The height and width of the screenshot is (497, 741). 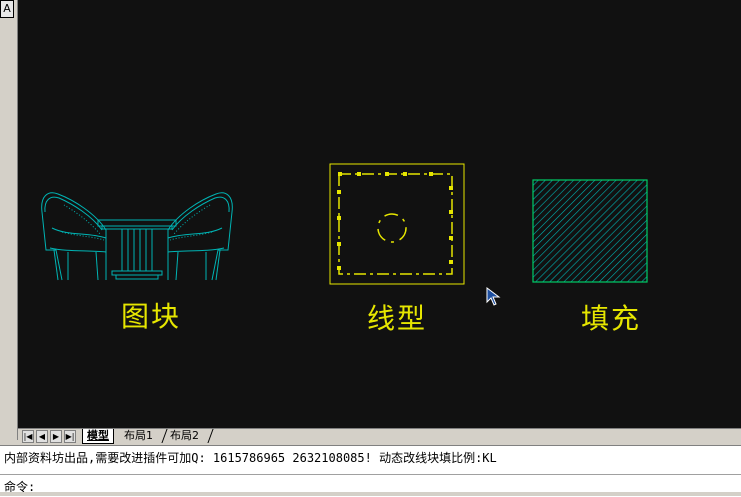 What do you see at coordinates (370, 474) in the screenshot?
I see `command-divider` at bounding box center [370, 474].